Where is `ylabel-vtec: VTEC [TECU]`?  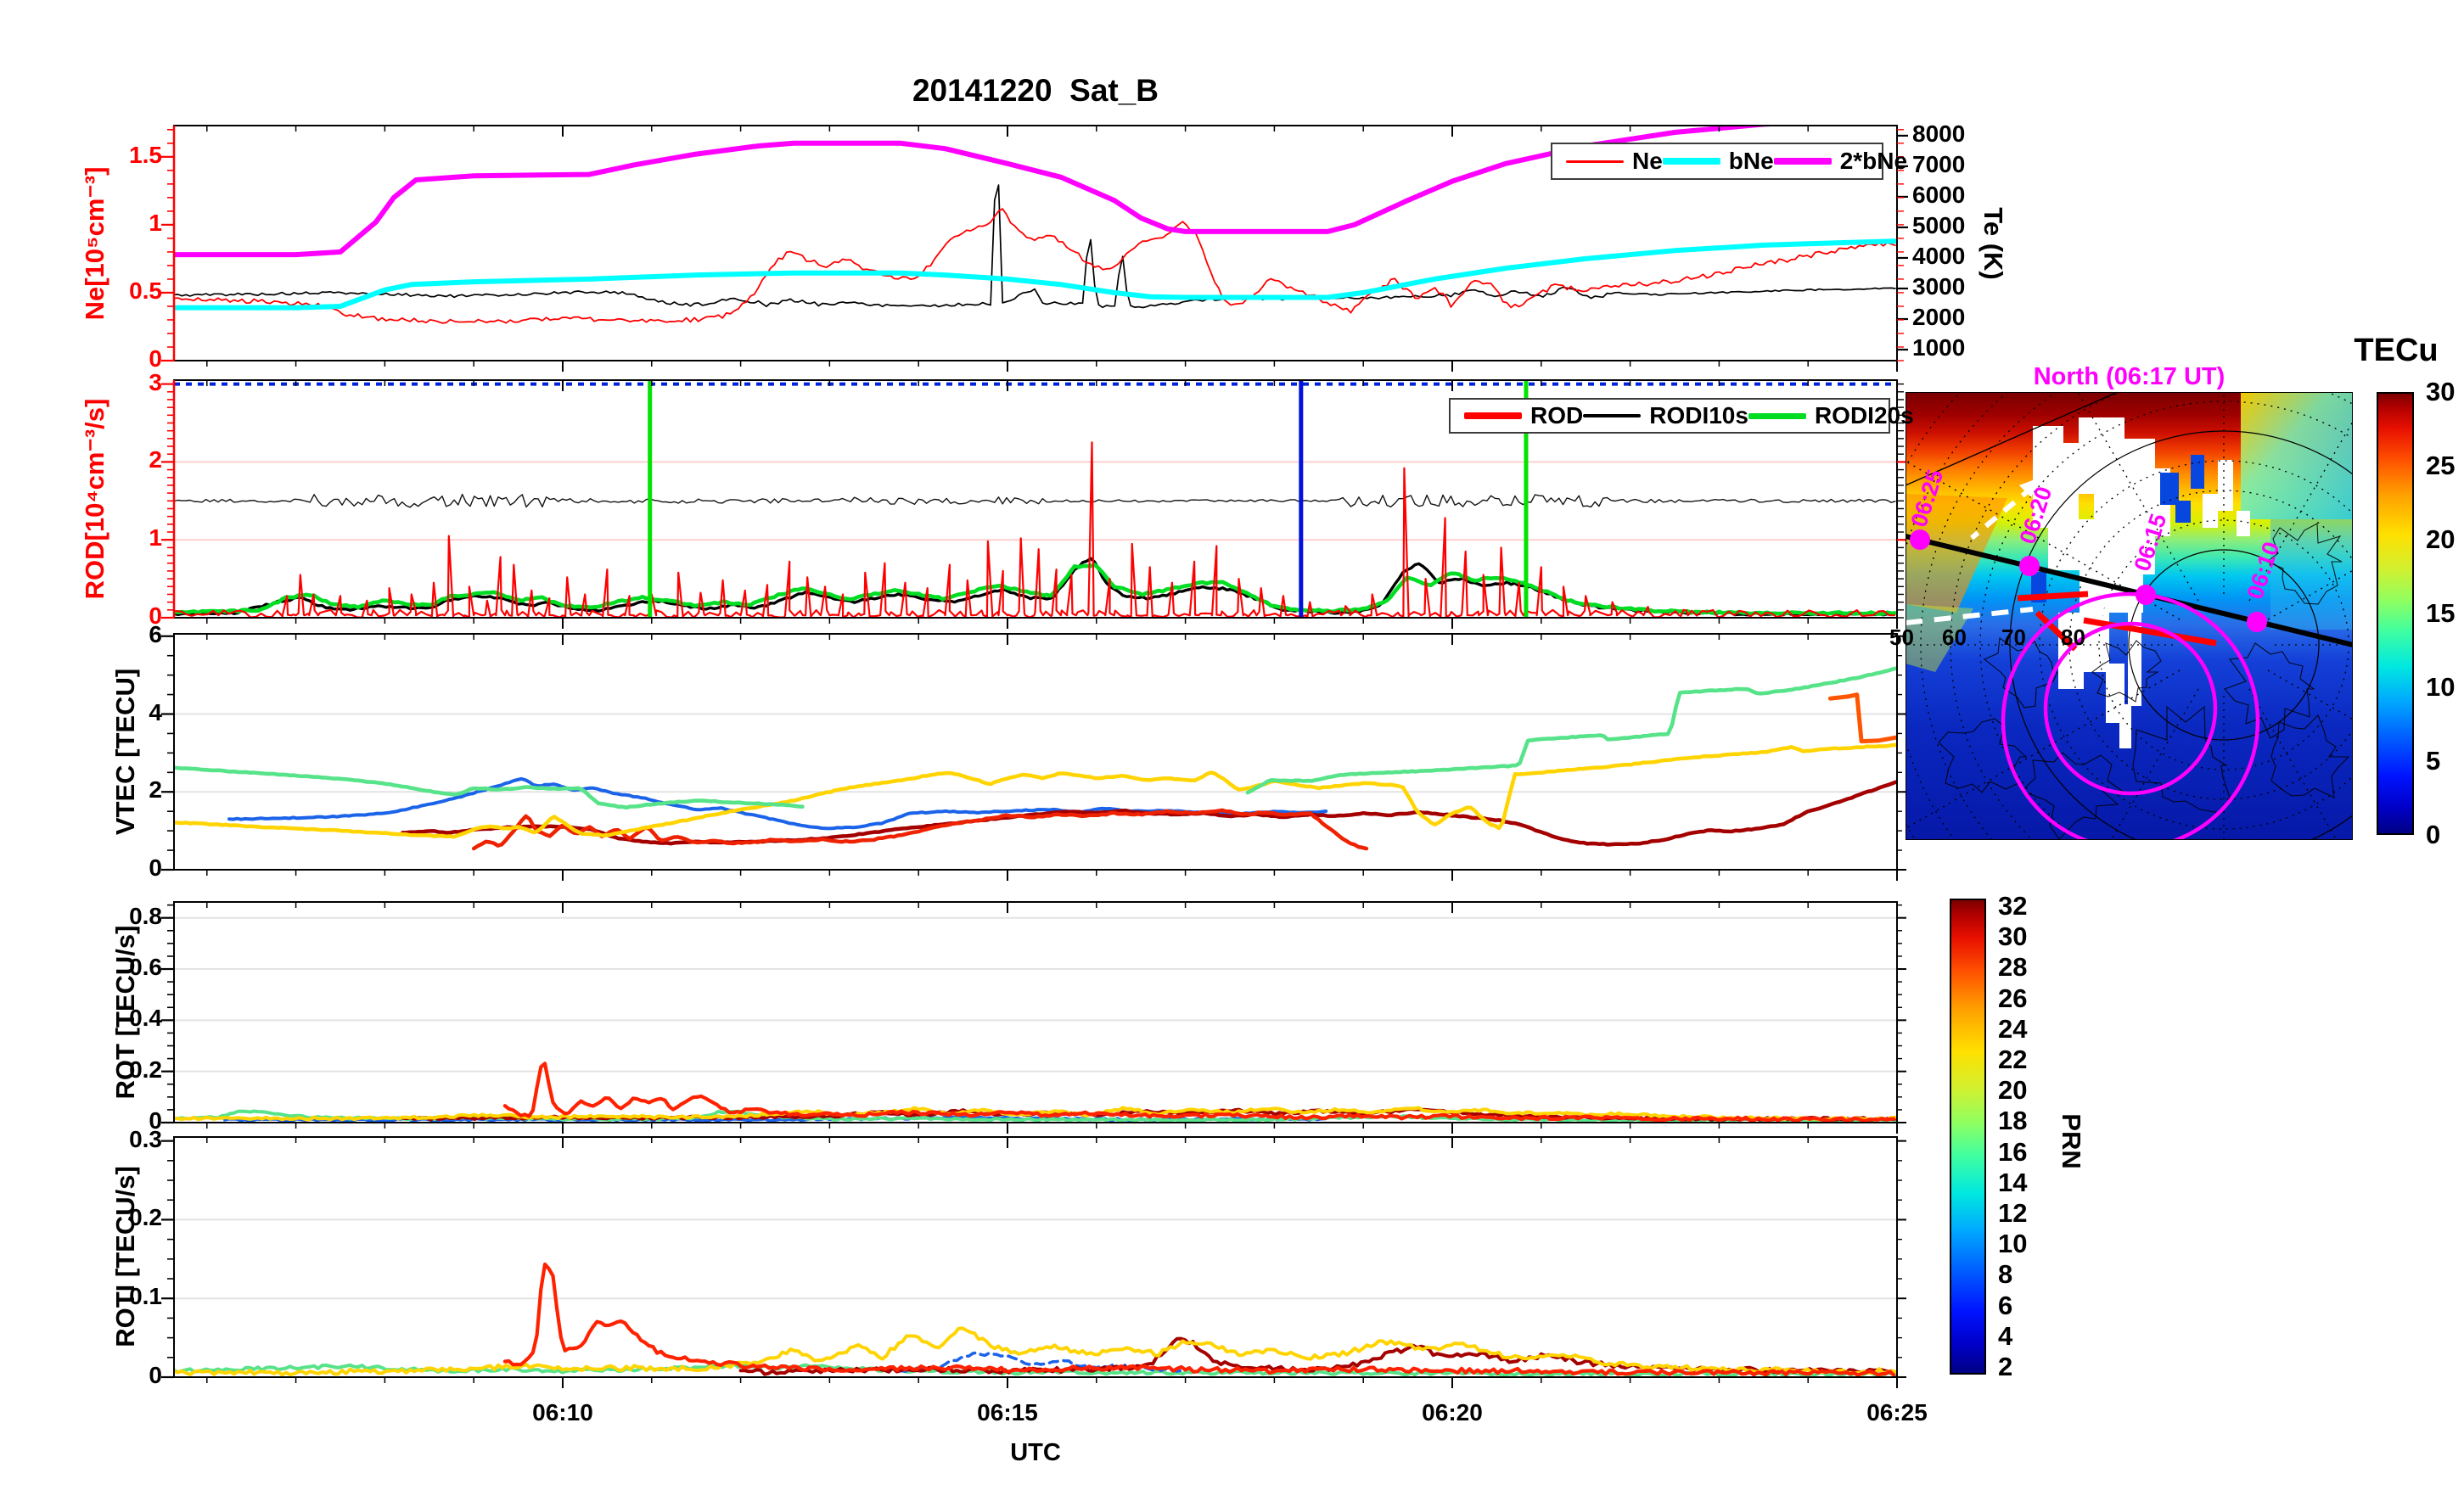 ylabel-vtec: VTEC [TECU] is located at coordinates (125, 752).